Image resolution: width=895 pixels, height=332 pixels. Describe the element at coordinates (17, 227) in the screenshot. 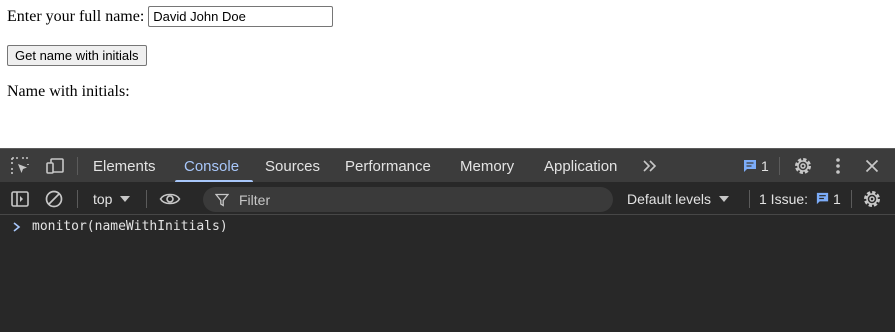

I see `console-prompt-chevron-icon` at that location.